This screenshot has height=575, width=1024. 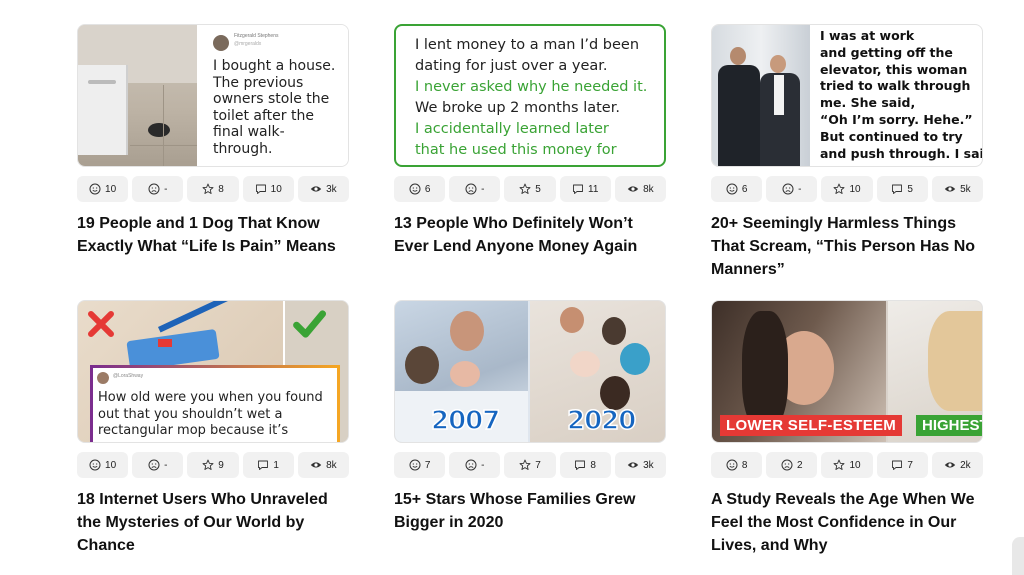 What do you see at coordinates (420, 465) in the screenshot?
I see `smile-reaction: 7` at bounding box center [420, 465].